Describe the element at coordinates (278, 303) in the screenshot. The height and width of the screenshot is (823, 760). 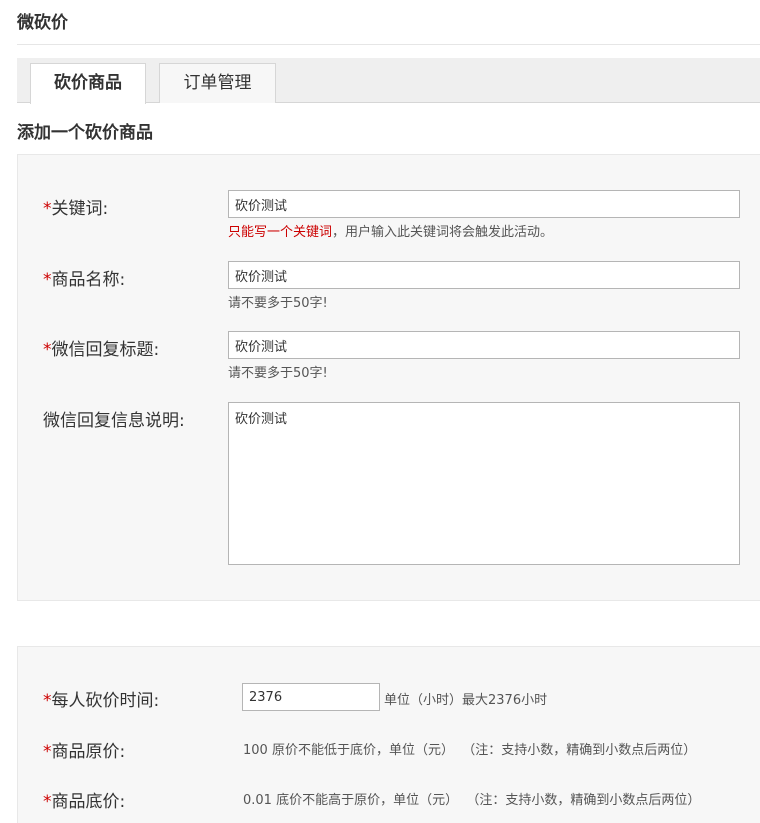
I see `product-name-hint: 请不要多于50字!` at that location.